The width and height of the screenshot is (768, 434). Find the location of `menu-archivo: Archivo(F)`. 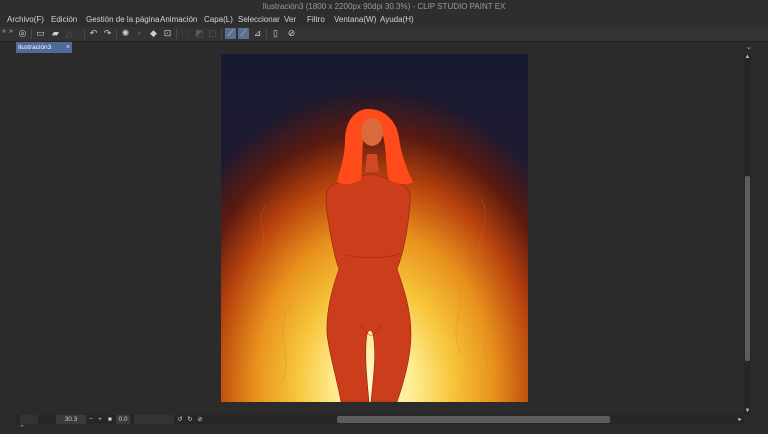

menu-archivo: Archivo(F) is located at coordinates (25, 20).